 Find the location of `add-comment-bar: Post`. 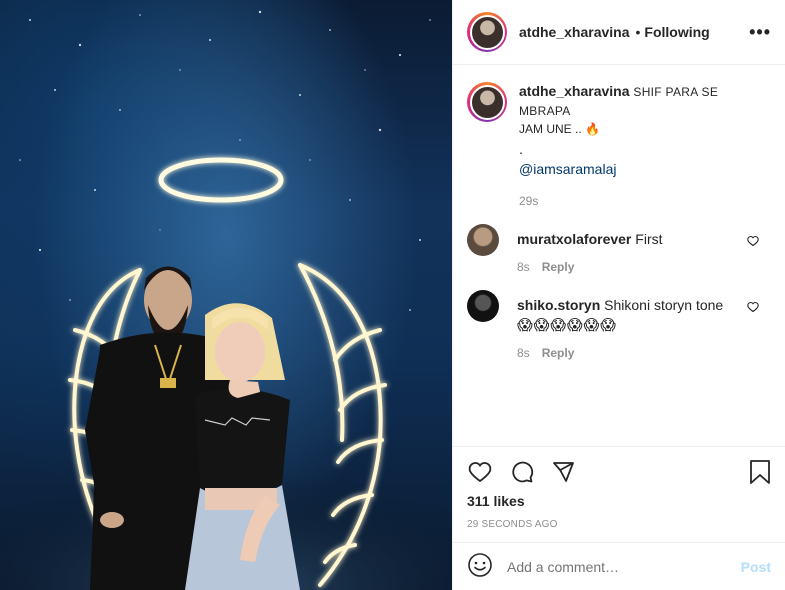

add-comment-bar: Post is located at coordinates (619, 566).